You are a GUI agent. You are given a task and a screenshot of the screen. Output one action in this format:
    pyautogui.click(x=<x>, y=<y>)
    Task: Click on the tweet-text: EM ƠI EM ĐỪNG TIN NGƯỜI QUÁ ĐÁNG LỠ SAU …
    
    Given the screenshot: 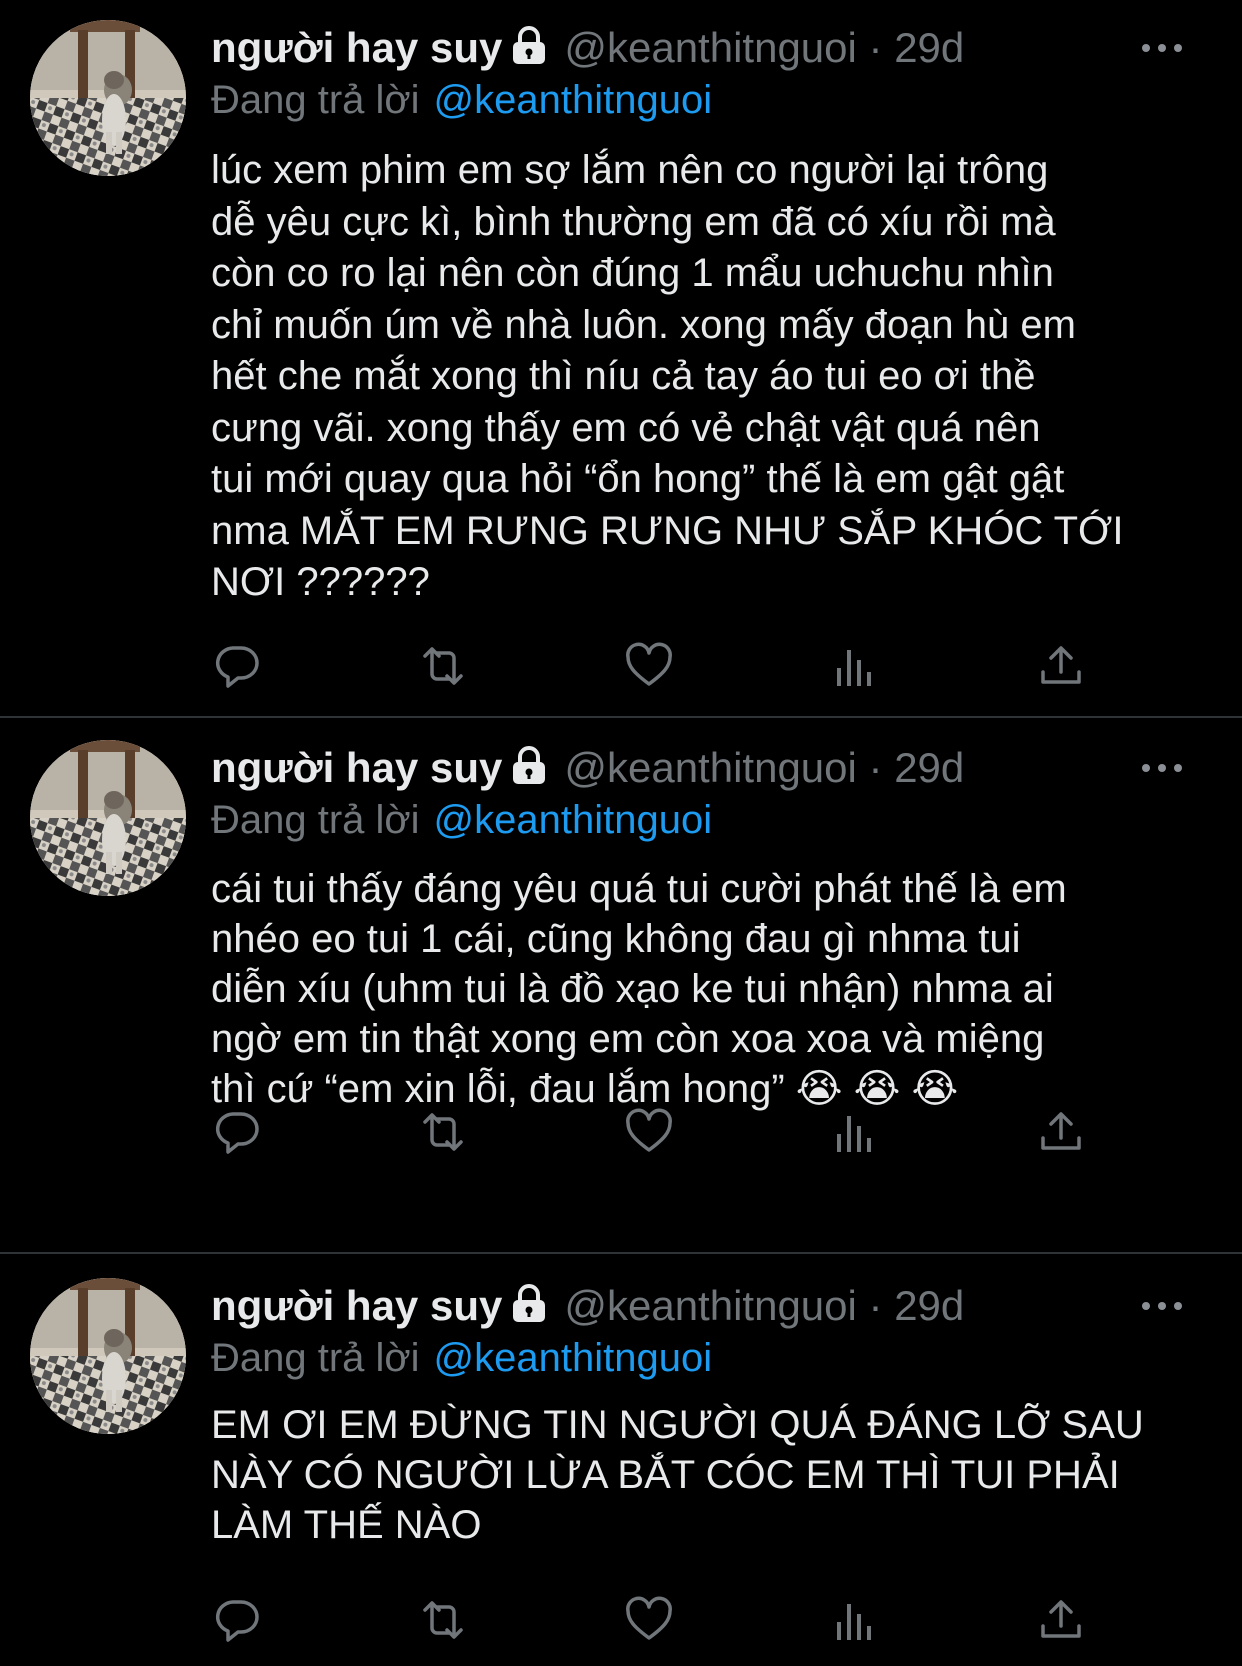 What is the action you would take?
    pyautogui.click(x=677, y=1475)
    